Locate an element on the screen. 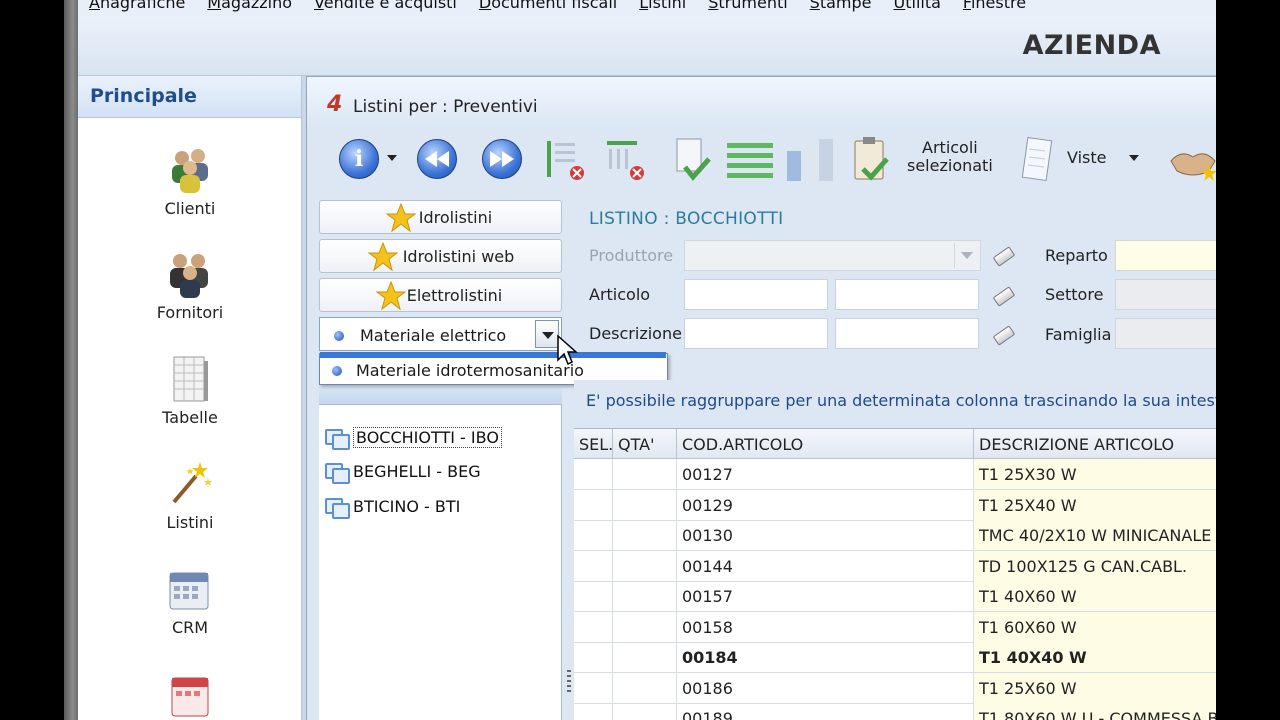  table-row: 00184 T1 40X40 W is located at coordinates (895, 657).